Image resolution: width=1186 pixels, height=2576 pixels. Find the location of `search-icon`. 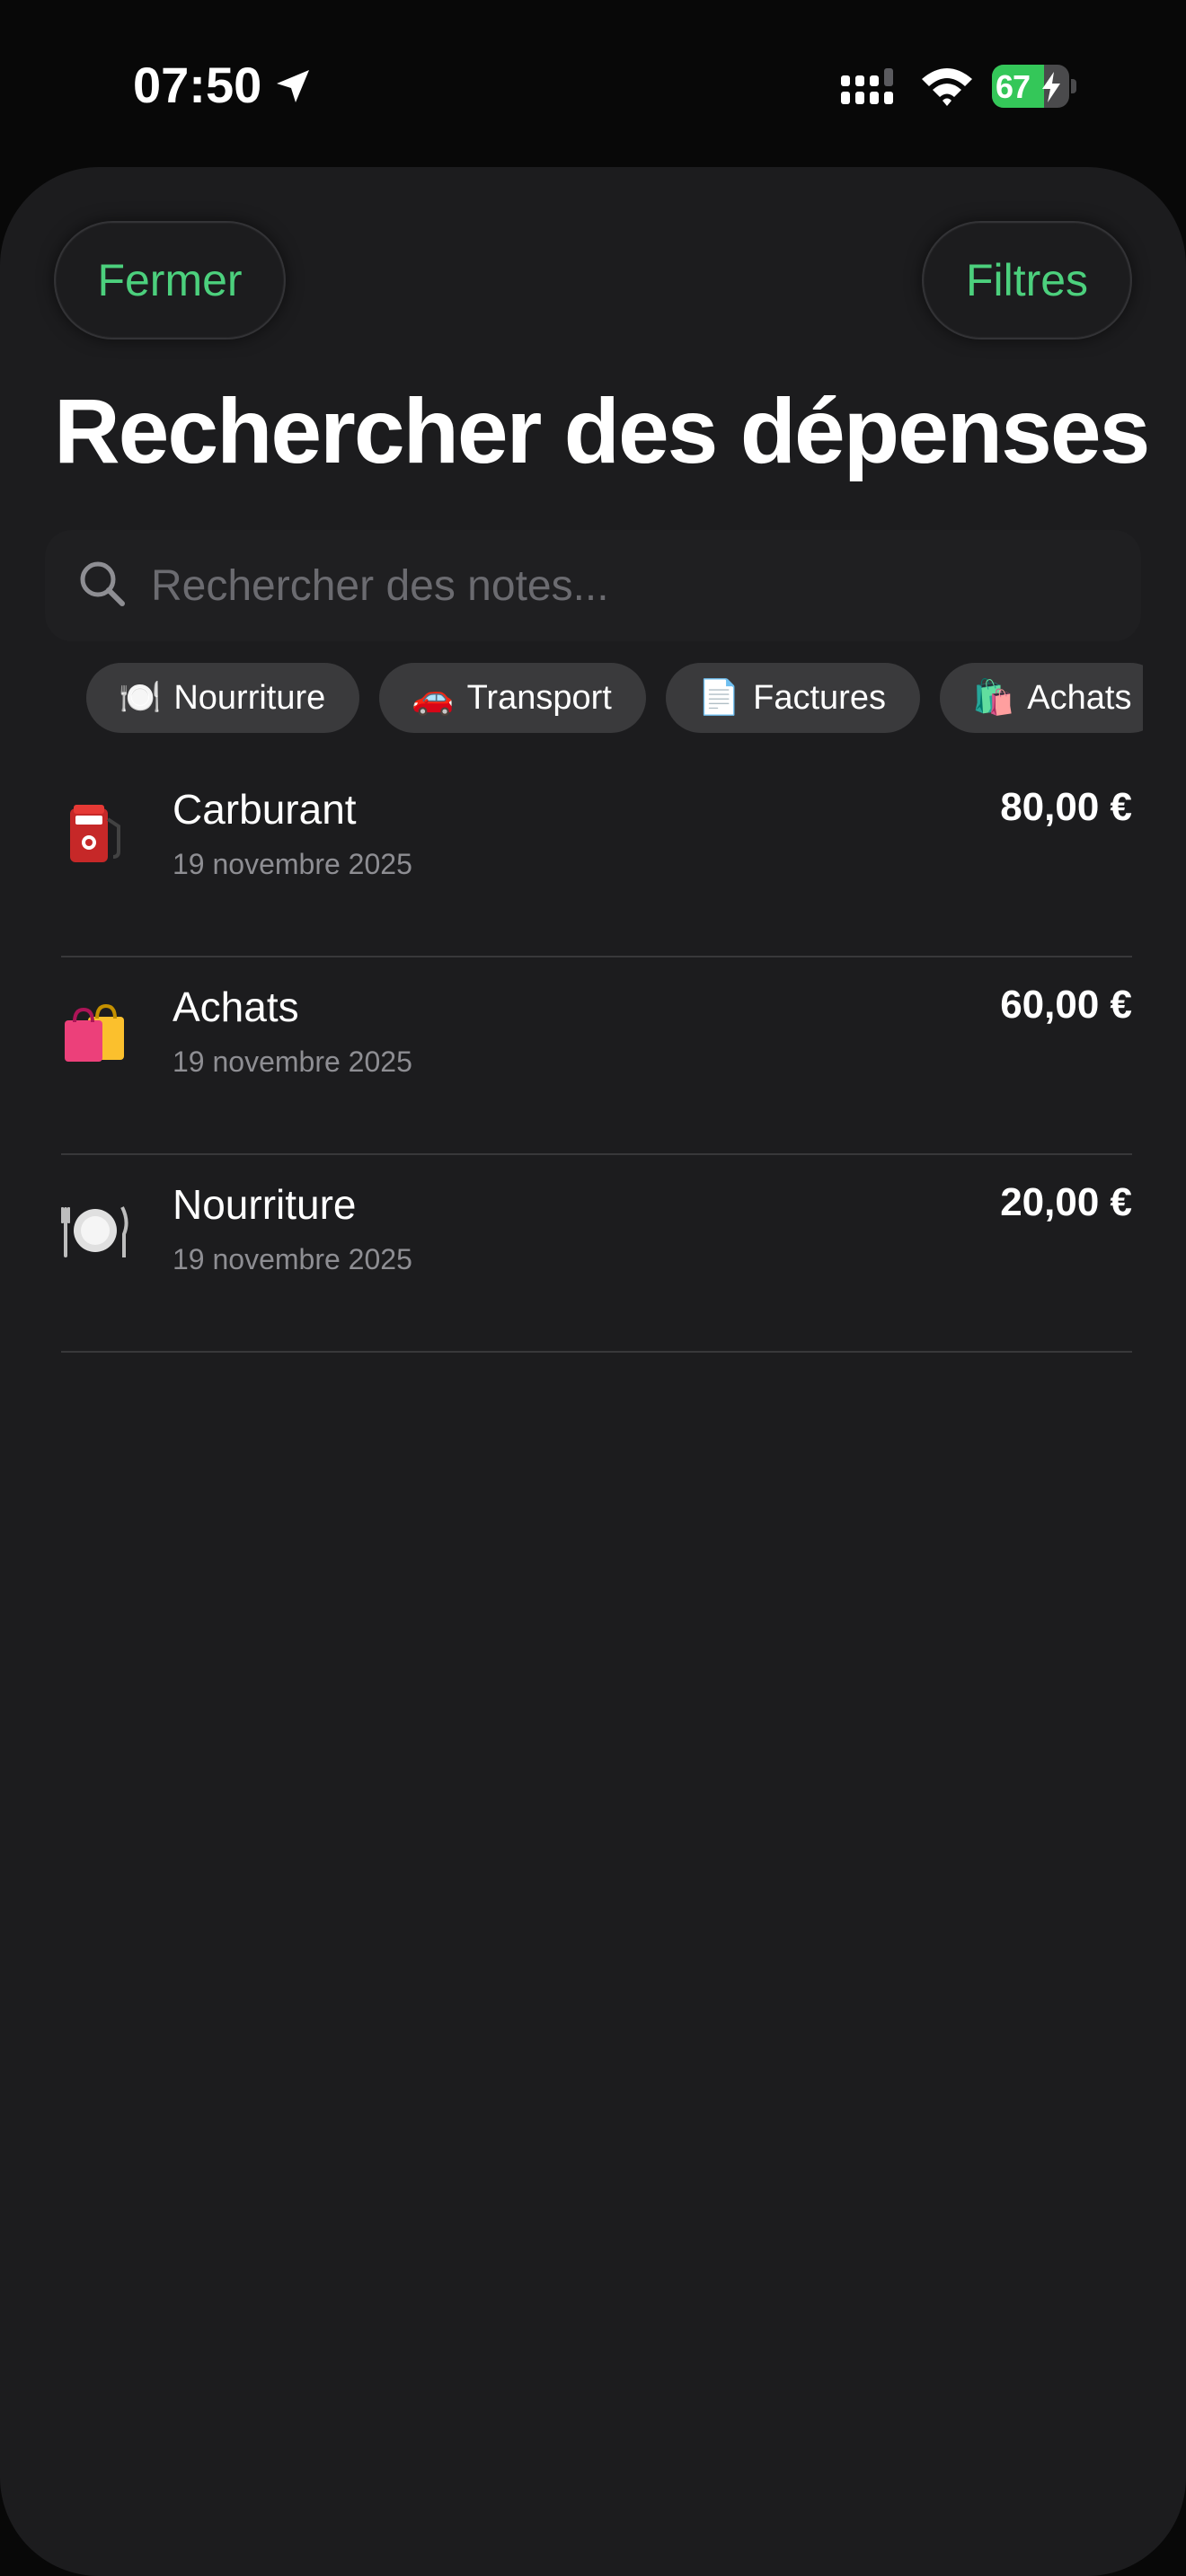

search-icon is located at coordinates (102, 583).